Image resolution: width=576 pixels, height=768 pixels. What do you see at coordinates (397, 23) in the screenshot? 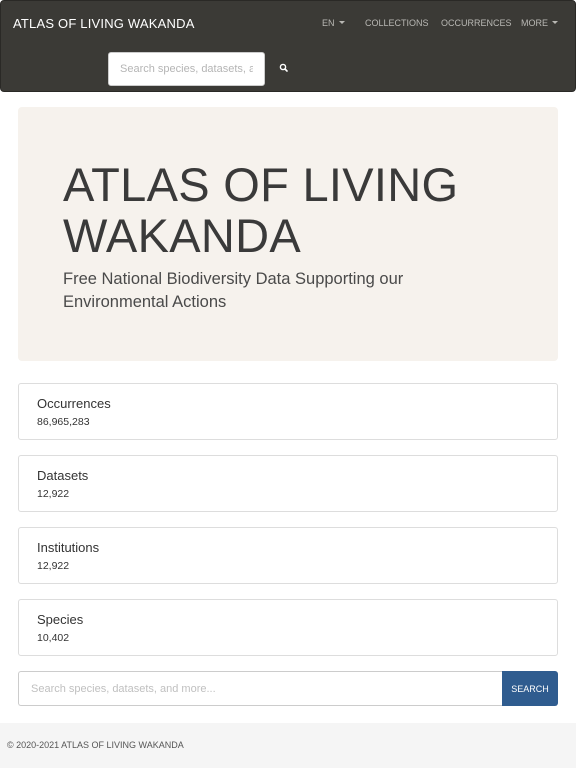
I see `nav-collections-link: COLLECTIONS` at bounding box center [397, 23].